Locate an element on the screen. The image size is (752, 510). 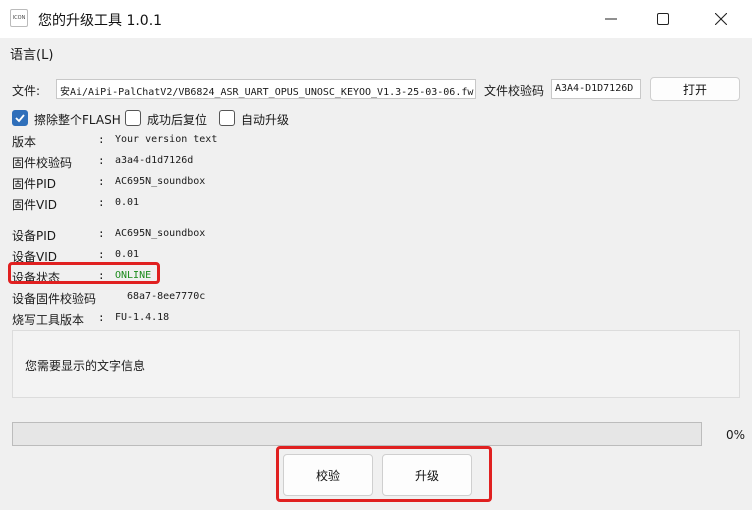
info-row-tool-version: 烧写工具版本 : FU-1.4.18 is located at coordinates (382, 319).